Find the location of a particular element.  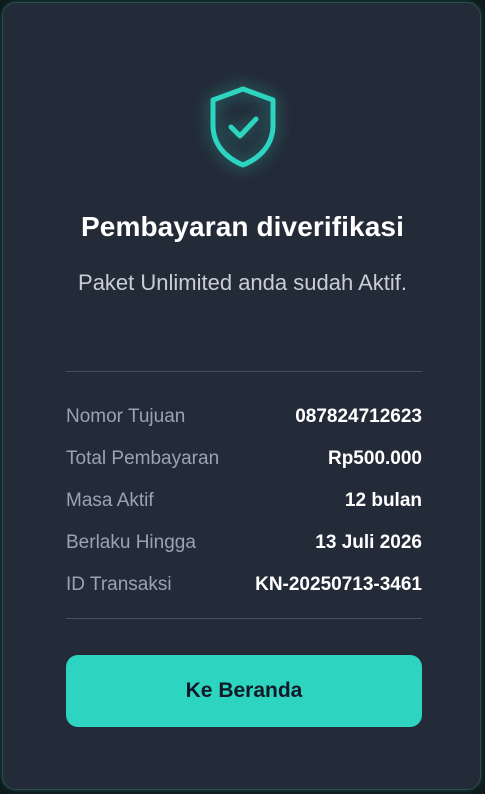

detail-label: Berlaku Hingga is located at coordinates (131, 542).